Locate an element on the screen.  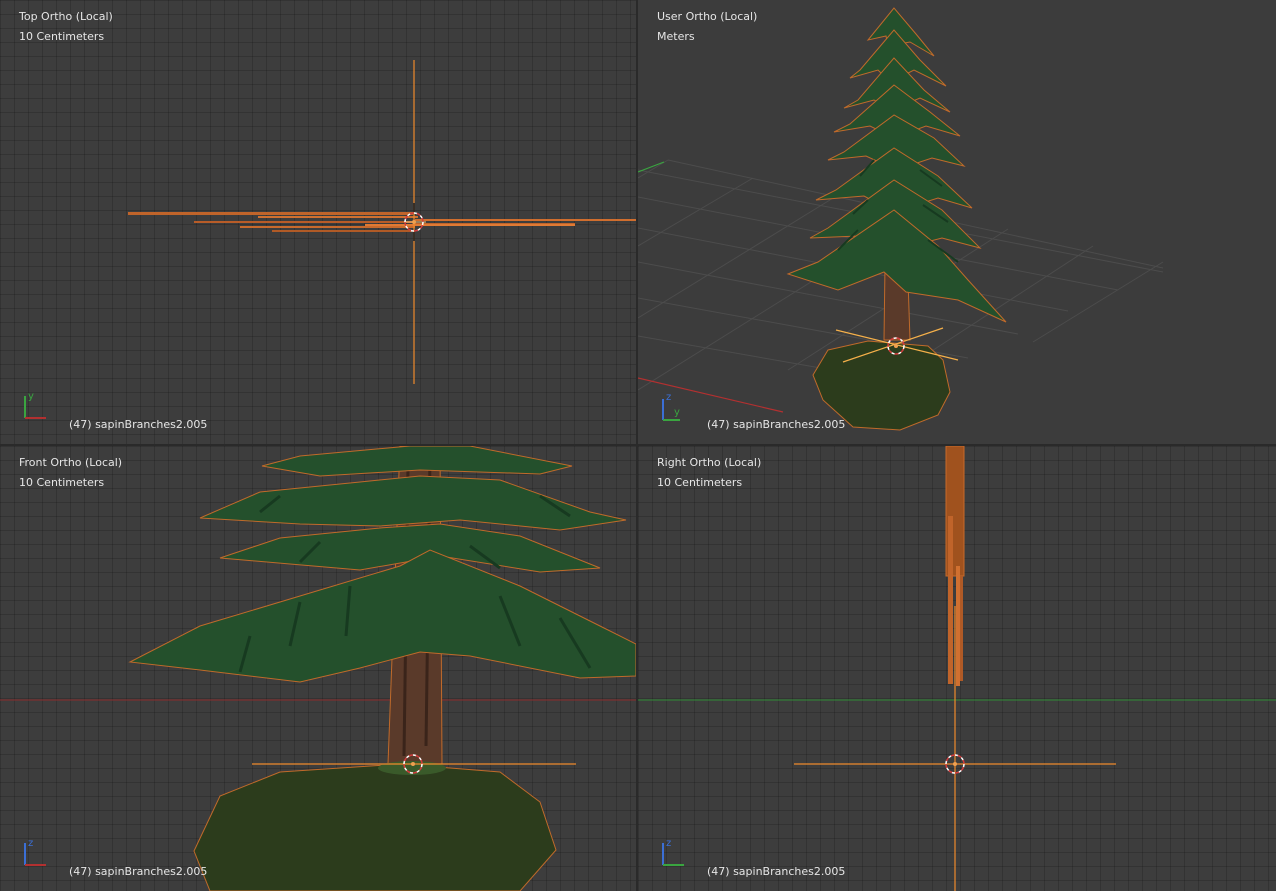
viewport-units: Meters is located at coordinates (676, 36).